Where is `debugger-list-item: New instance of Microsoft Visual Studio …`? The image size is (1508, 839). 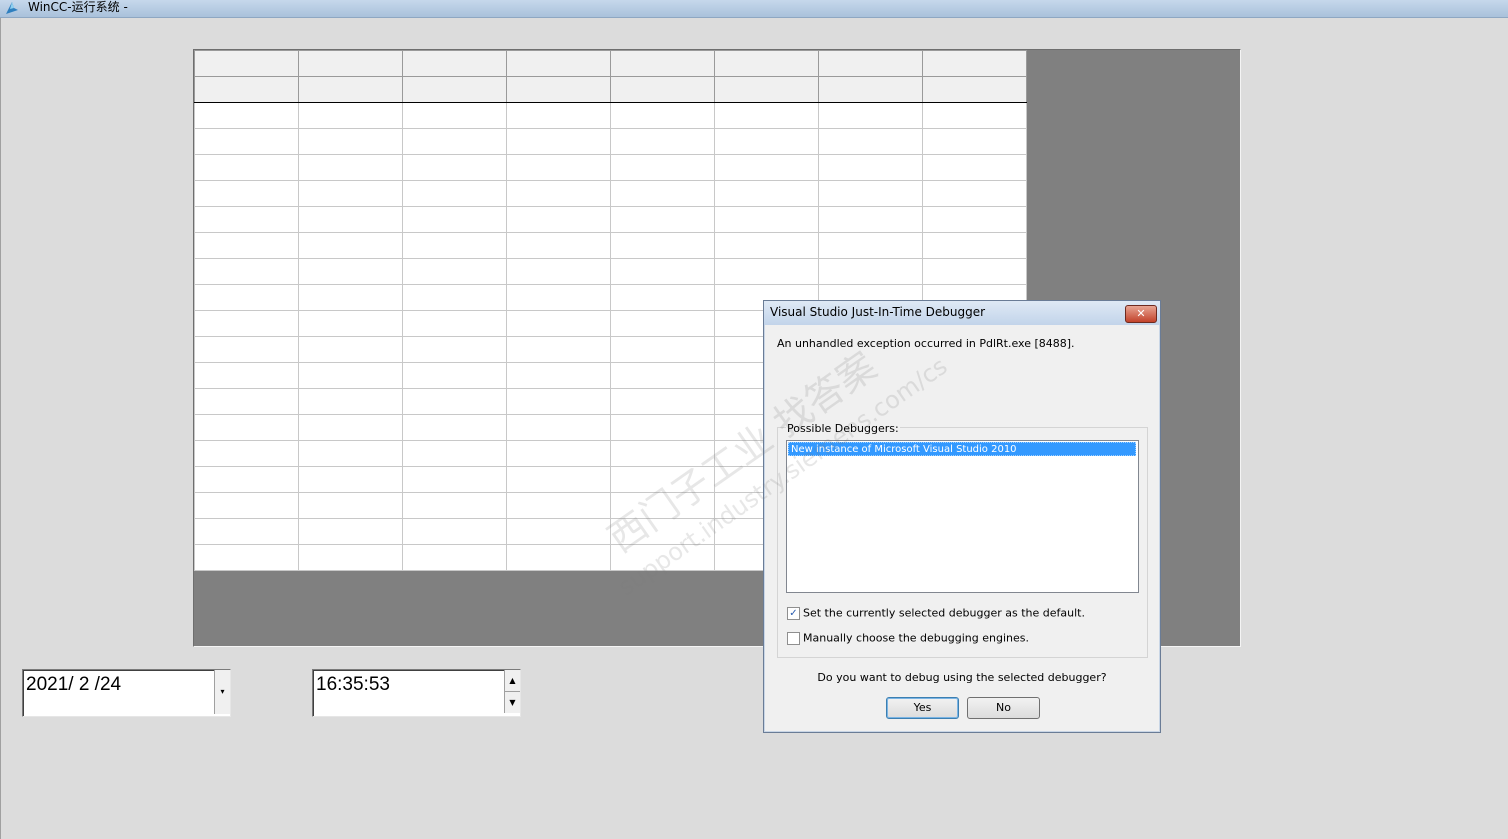
debugger-list-item: New instance of Microsoft Visual Studio … is located at coordinates (962, 449).